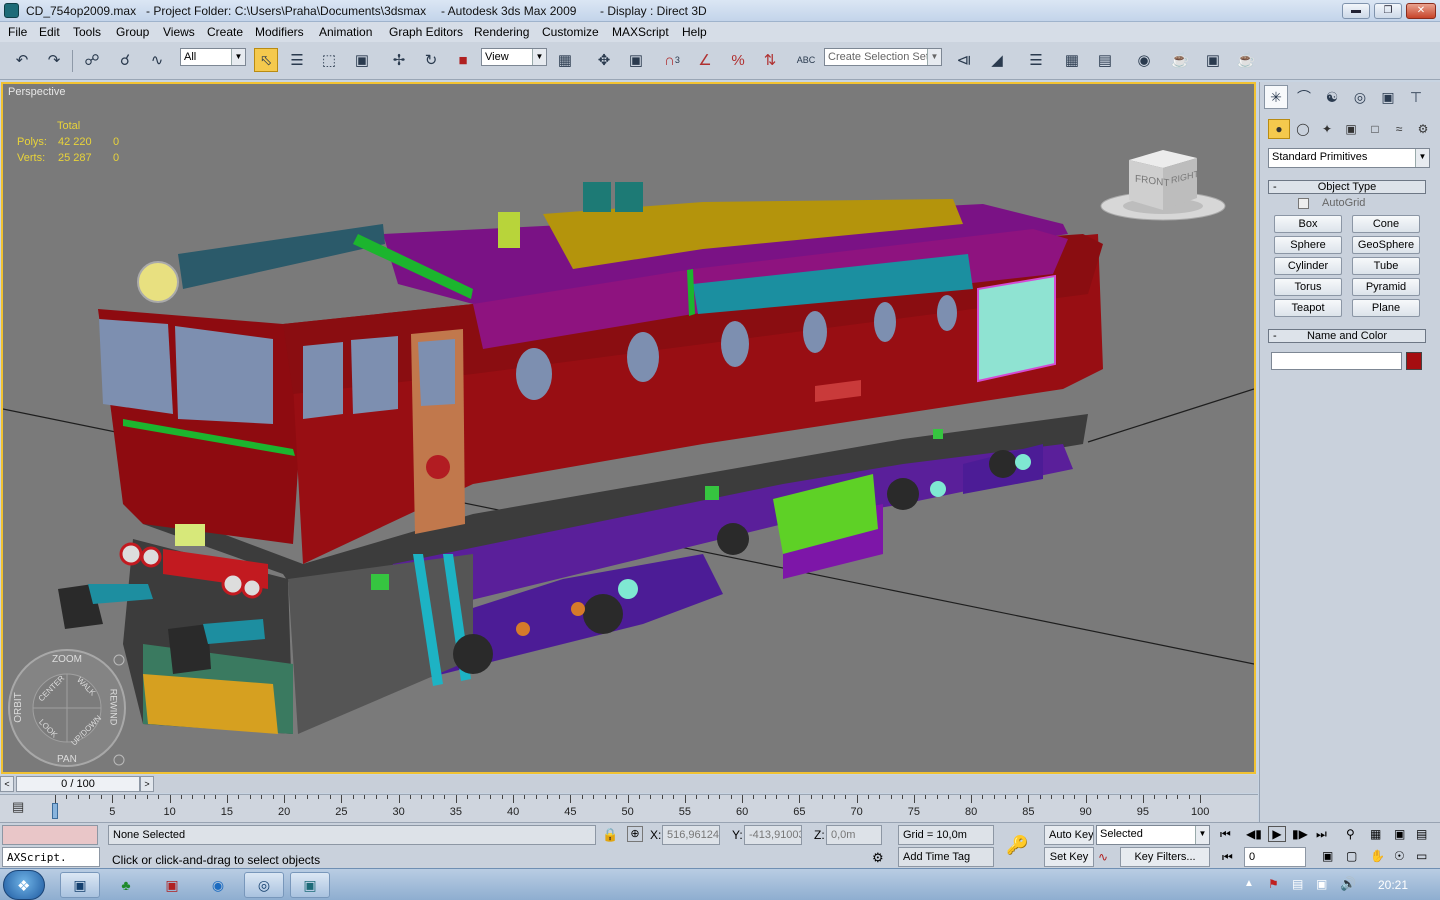 The height and width of the screenshot is (900, 1440). I want to click on time-slider-thumb: 0 / 100, so click(78, 784).